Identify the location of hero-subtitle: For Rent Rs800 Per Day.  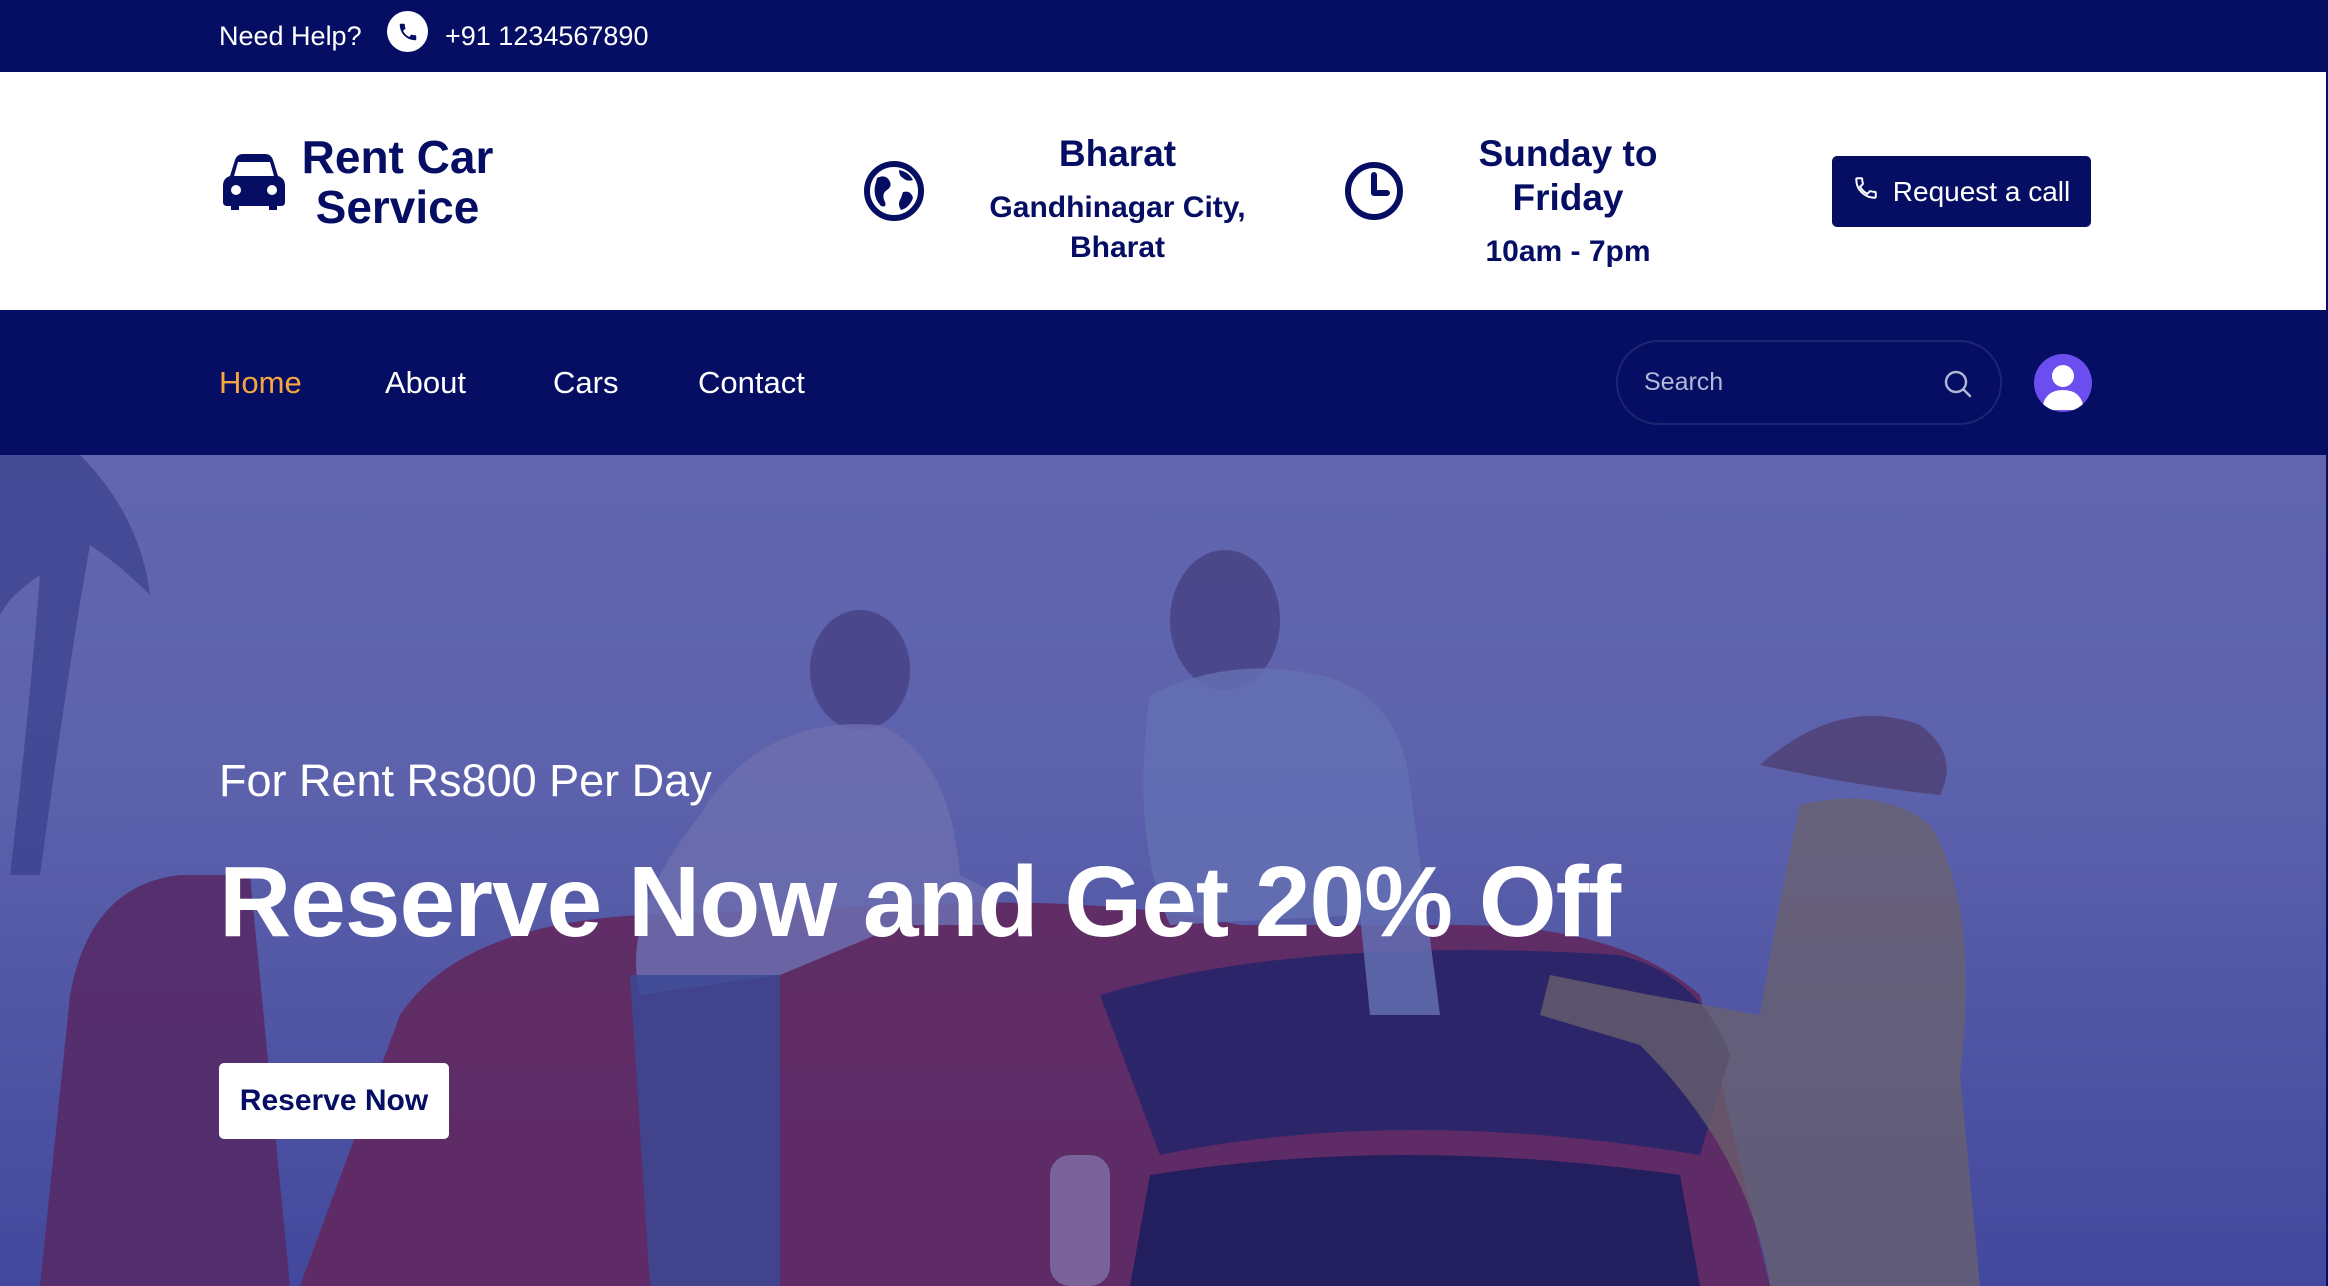
(465, 780).